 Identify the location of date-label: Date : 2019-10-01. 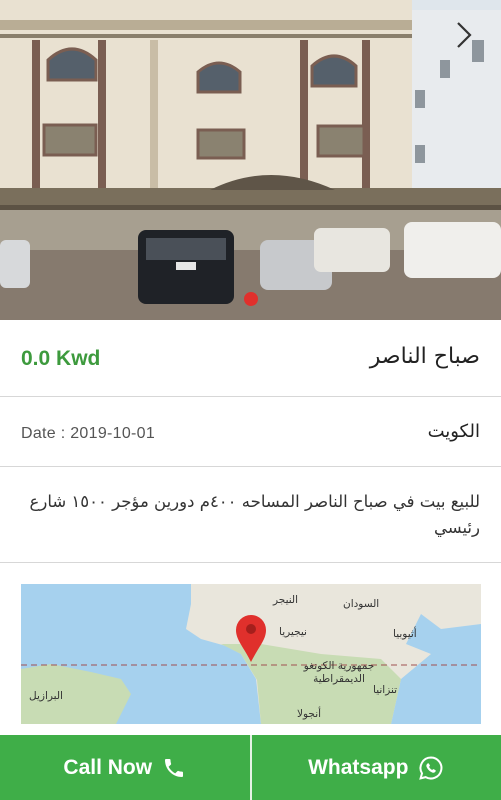
(88, 433).